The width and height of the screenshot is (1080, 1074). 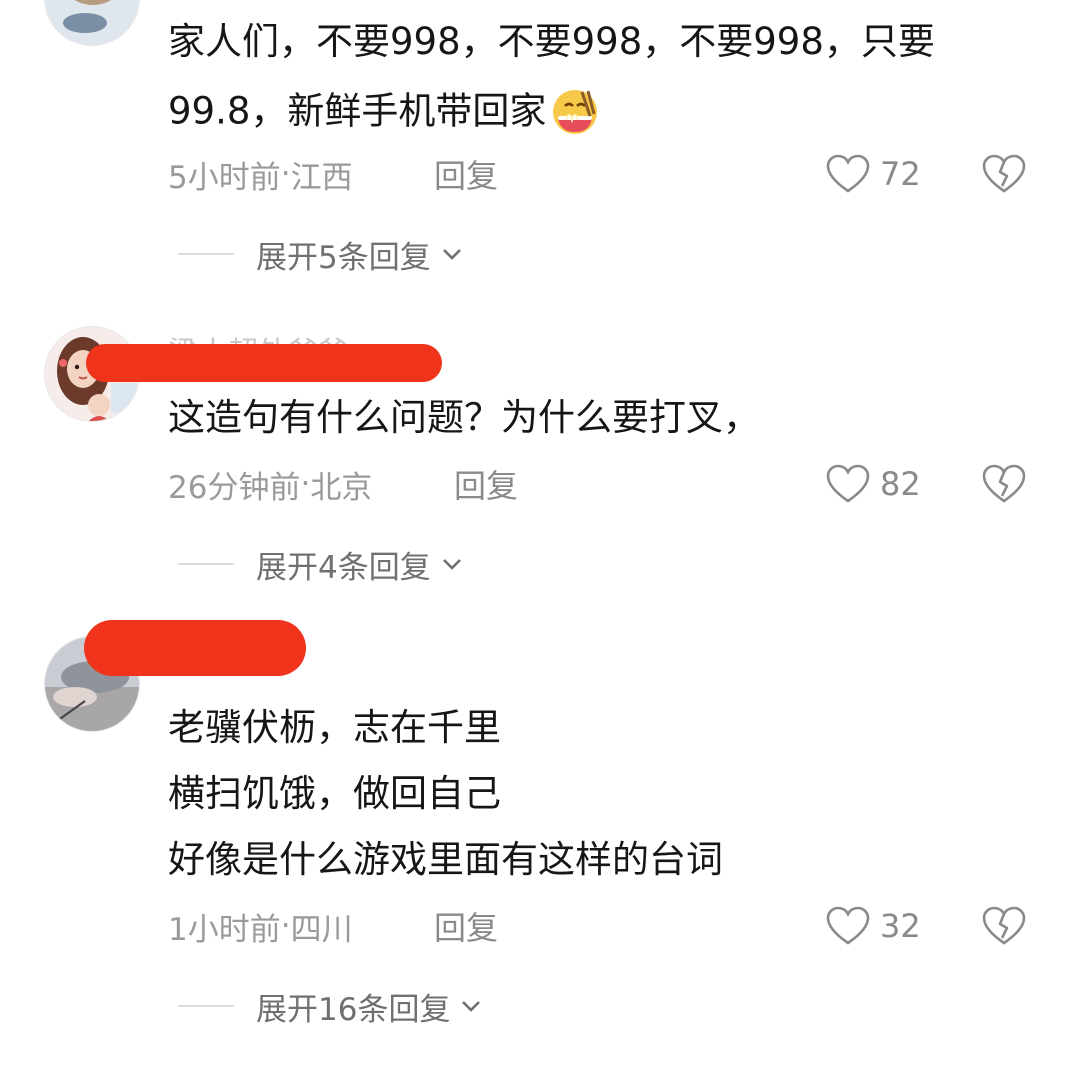 I want to click on expand-replies-label: 展开4条回复, so click(x=343, y=567).